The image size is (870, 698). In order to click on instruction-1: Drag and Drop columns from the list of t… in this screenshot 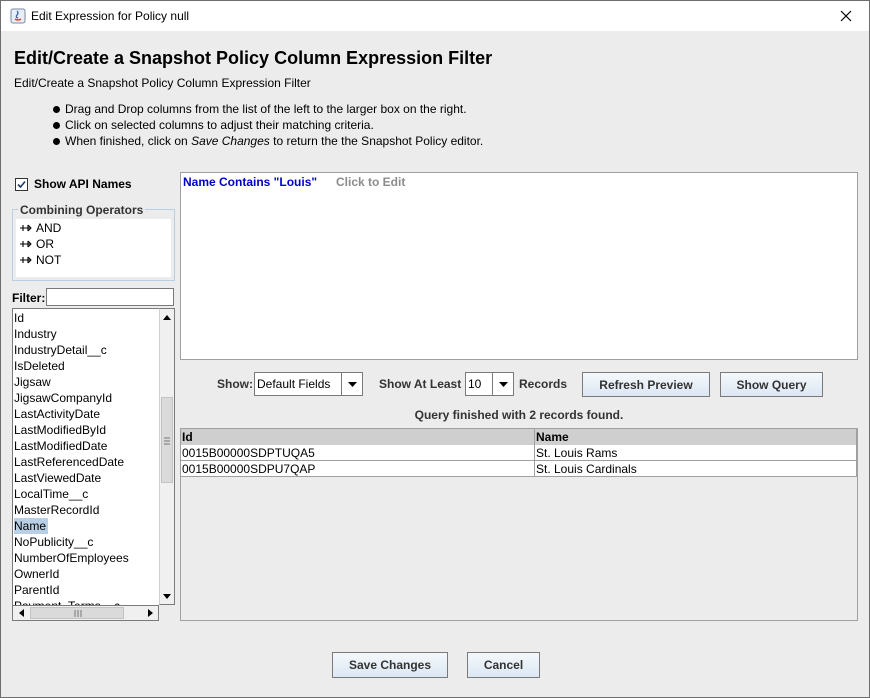, I will do `click(260, 109)`.